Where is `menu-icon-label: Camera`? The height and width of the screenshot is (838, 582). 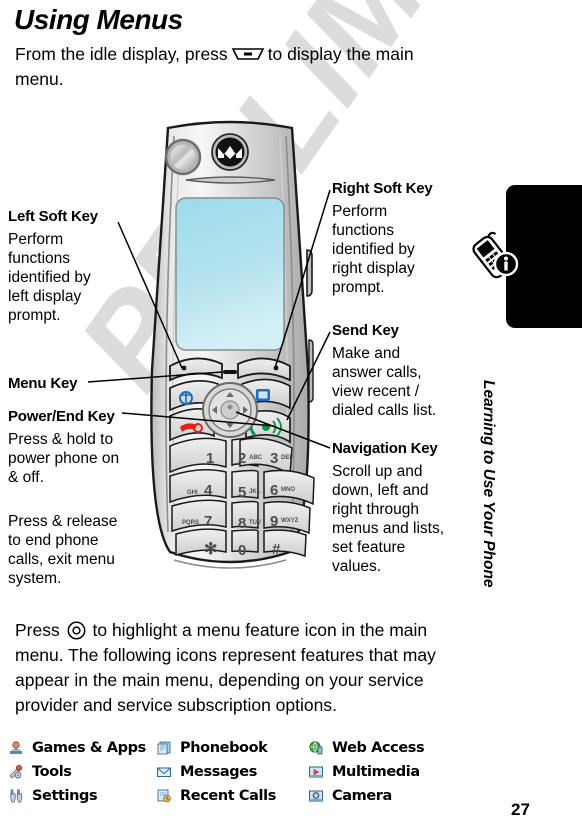 menu-icon-label: Camera is located at coordinates (362, 796).